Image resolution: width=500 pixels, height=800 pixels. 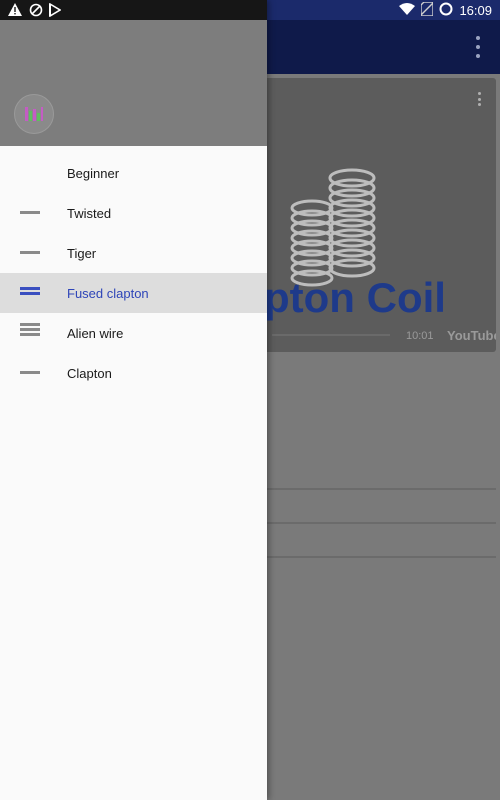 I want to click on drawer-item-tiger: Tiger, so click(x=133, y=253).